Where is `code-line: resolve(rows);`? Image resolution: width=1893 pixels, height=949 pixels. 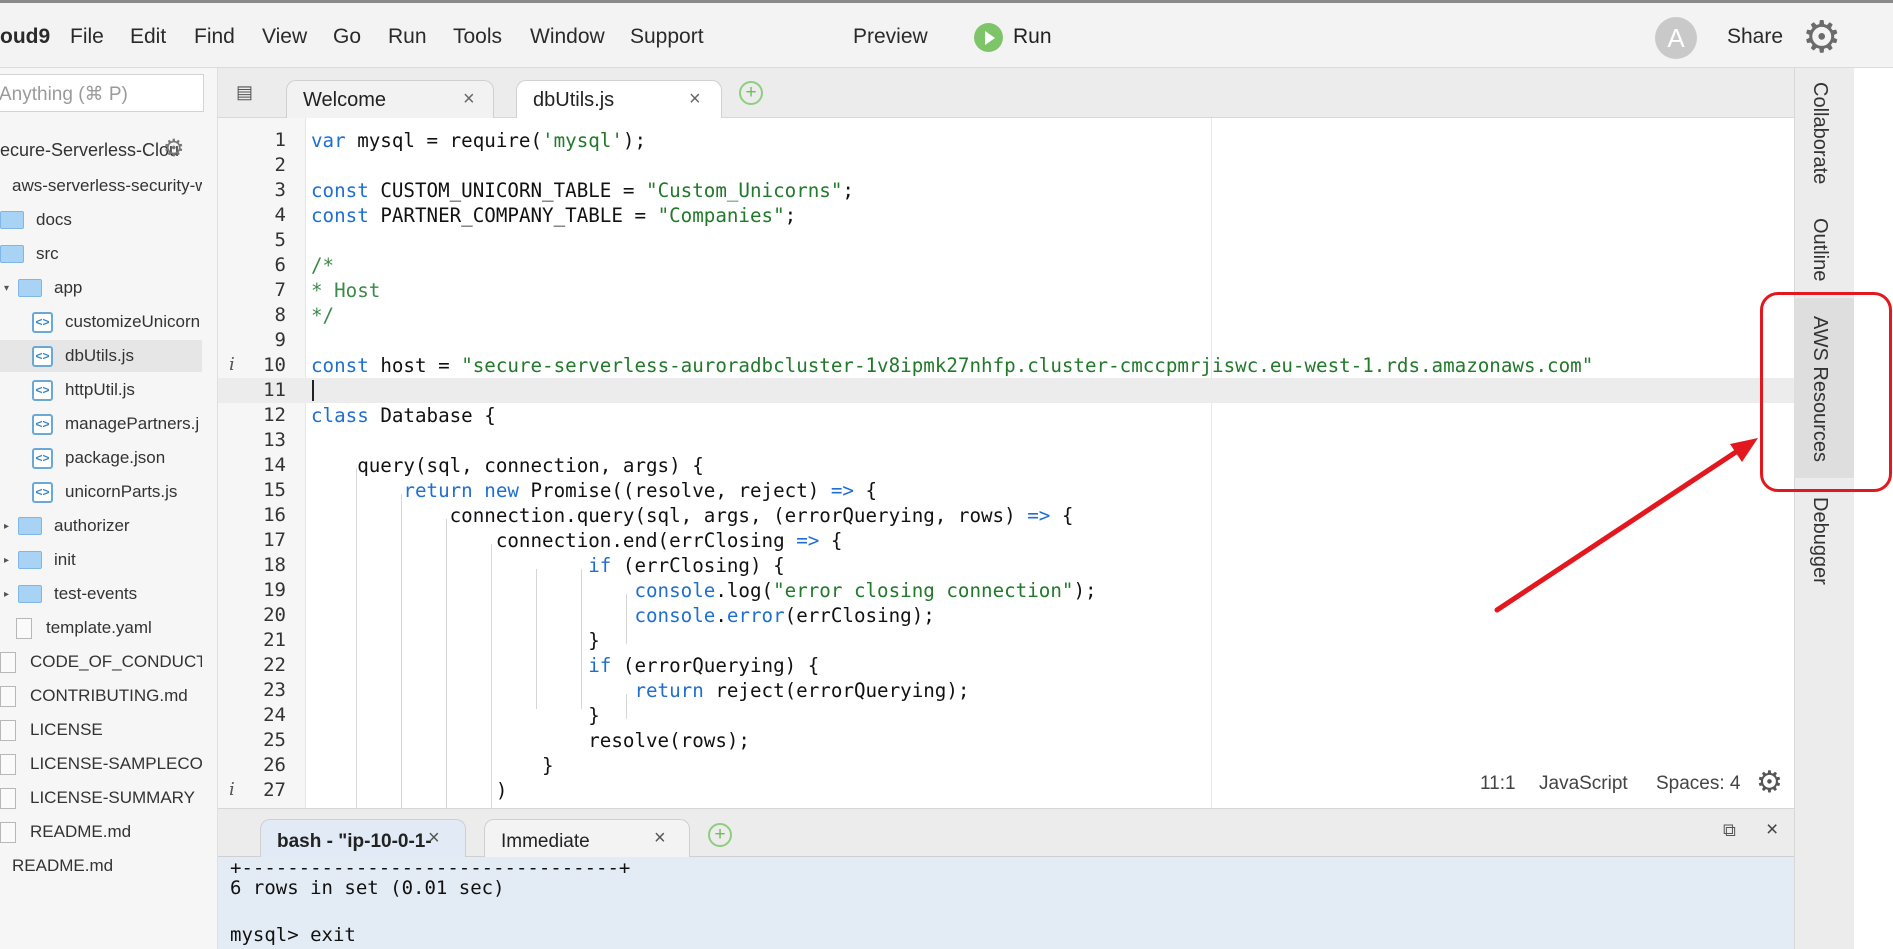 code-line: resolve(rows); is located at coordinates (530, 740).